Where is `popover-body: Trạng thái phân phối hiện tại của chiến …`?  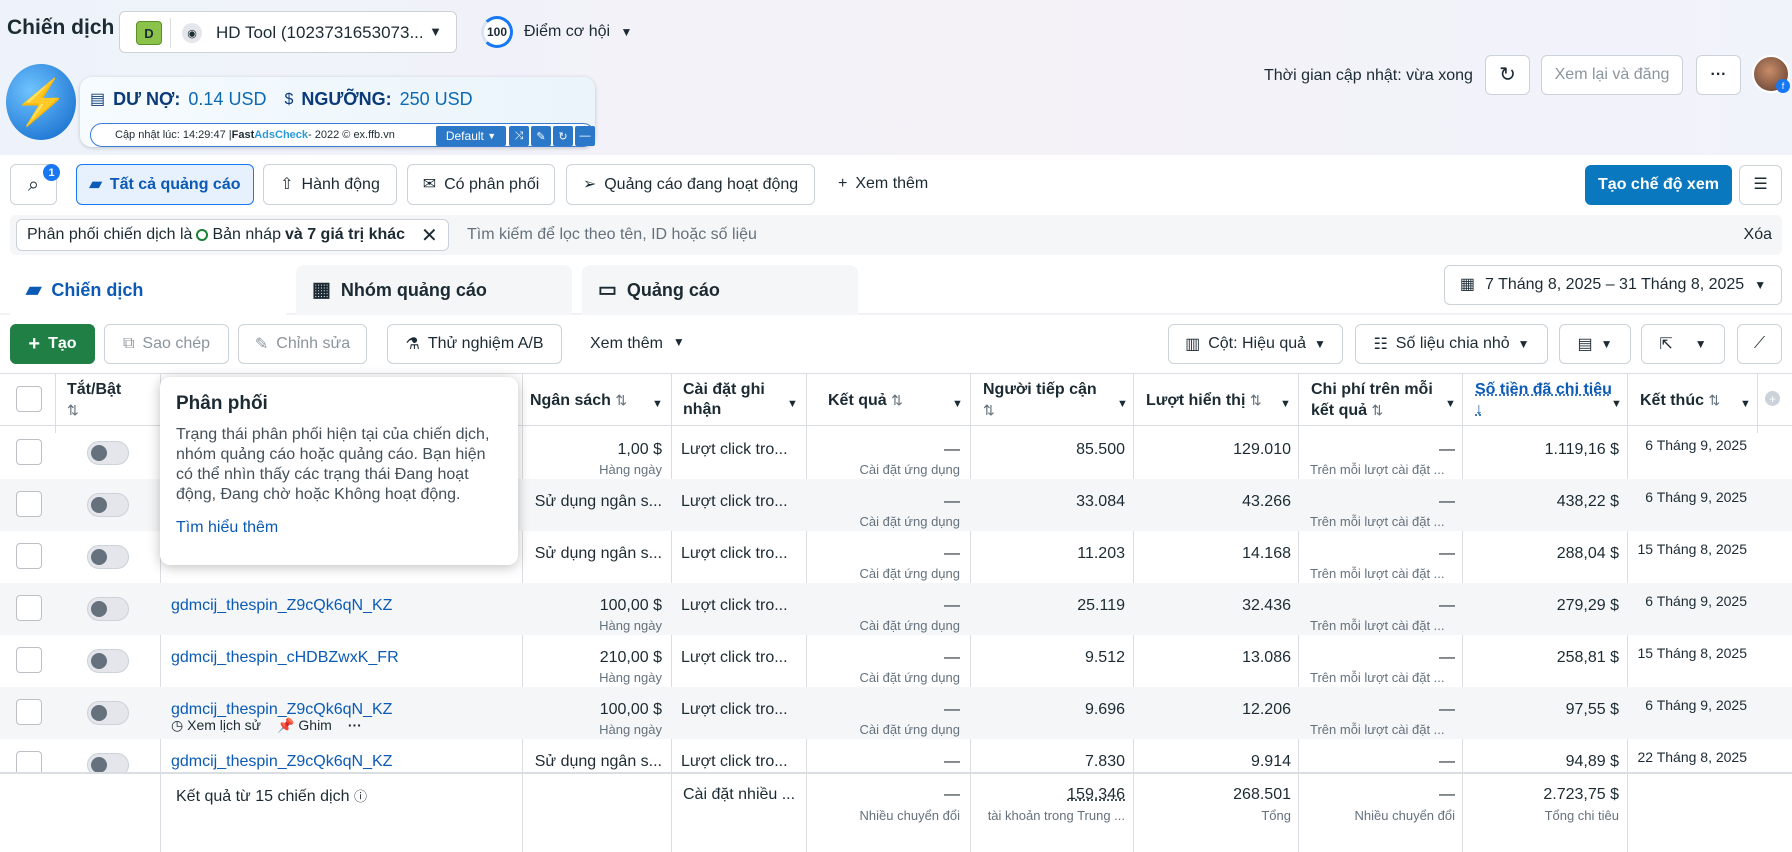 popover-body: Trạng thái phân phối hiện tại của chiến … is located at coordinates (333, 464).